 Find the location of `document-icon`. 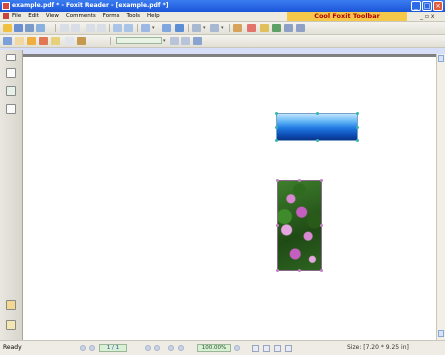

document-icon is located at coordinates (6, 16).